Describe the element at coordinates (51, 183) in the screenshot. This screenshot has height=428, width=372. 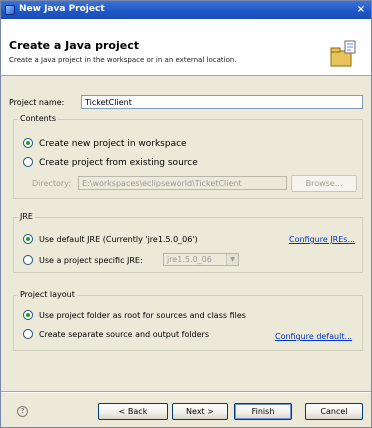
I see `directory-label: Directory:` at that location.